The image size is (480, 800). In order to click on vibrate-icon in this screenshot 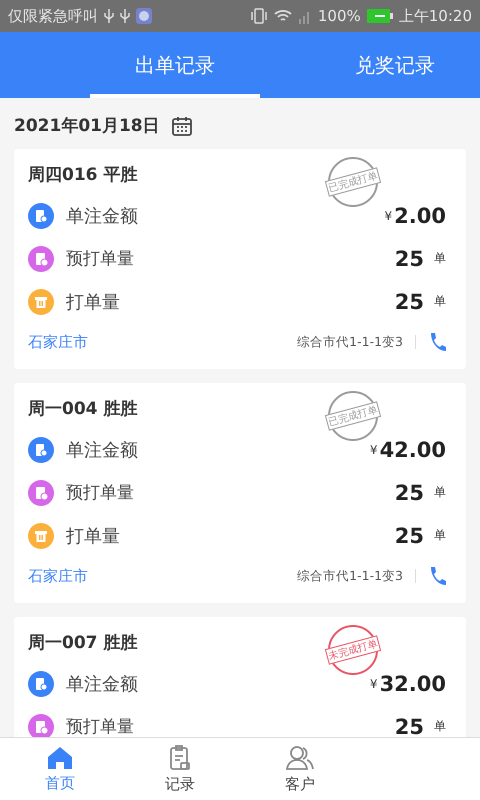, I will do `click(259, 16)`.